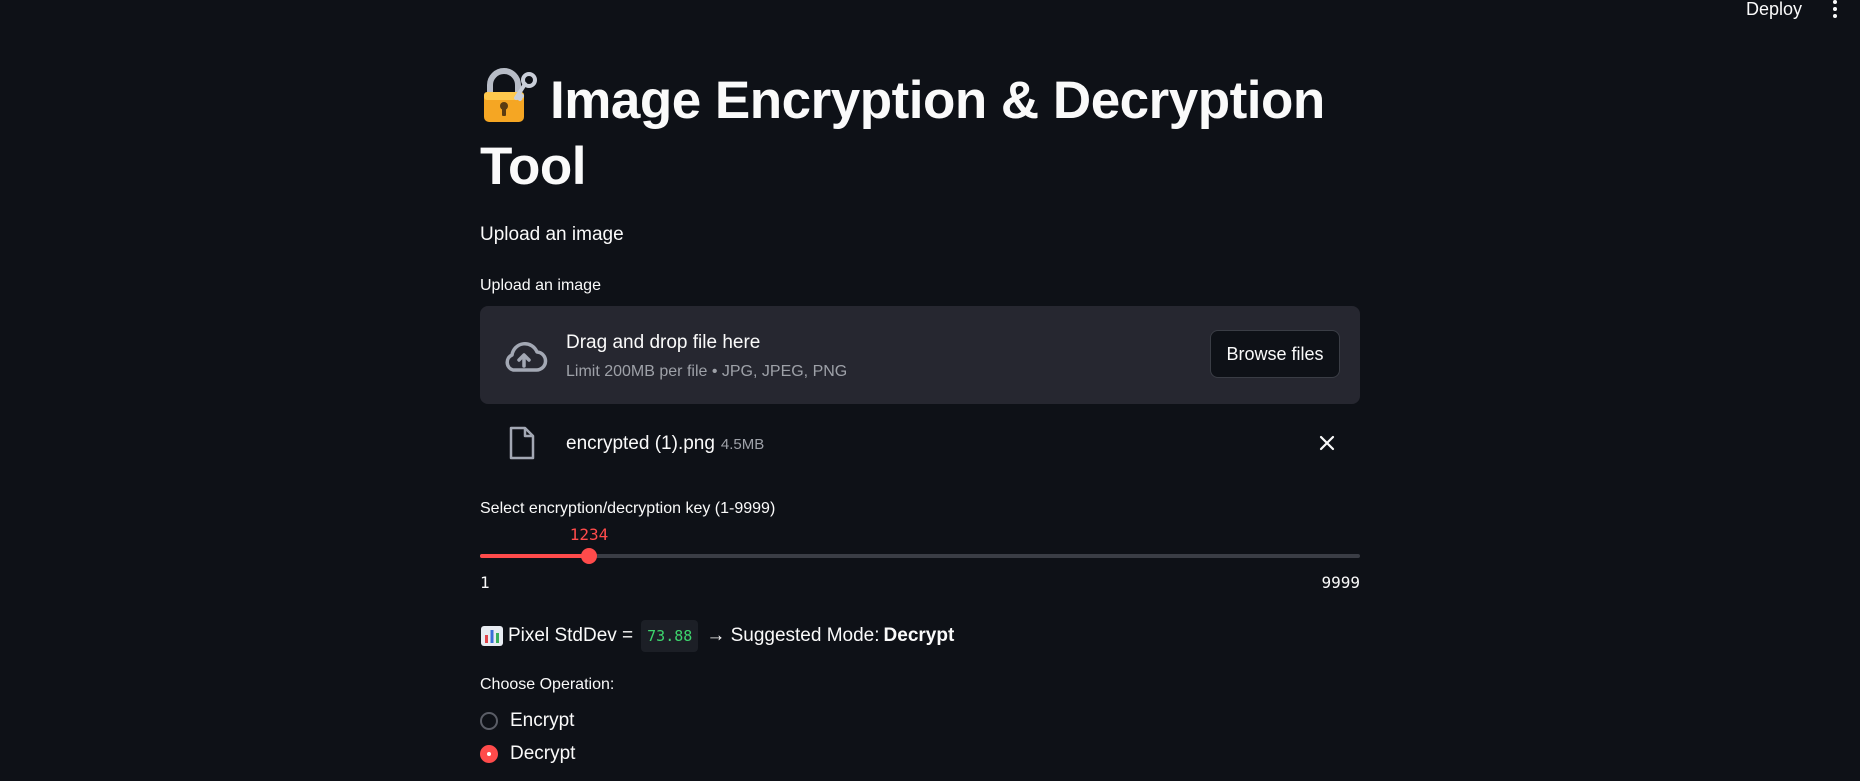 The width and height of the screenshot is (1860, 781). What do you see at coordinates (640, 443) in the screenshot?
I see `file-name-text: encrypted (1).png` at bounding box center [640, 443].